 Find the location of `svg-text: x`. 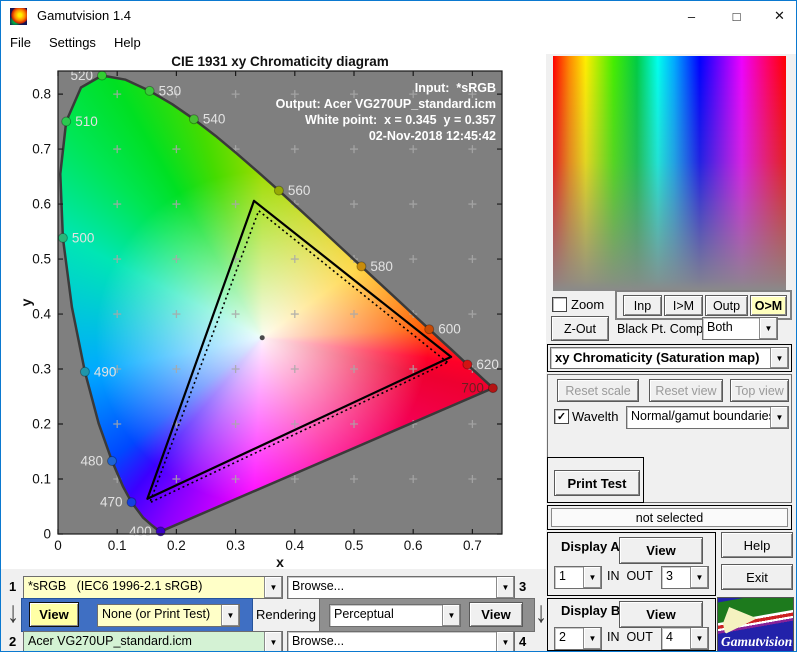

svg-text: x is located at coordinates (280, 561).